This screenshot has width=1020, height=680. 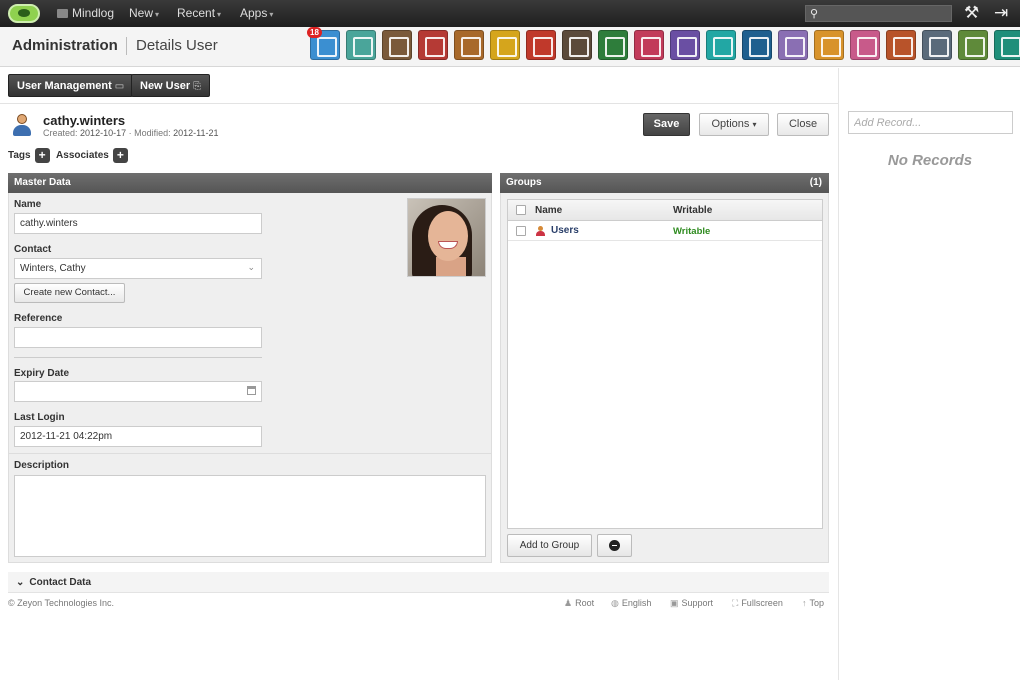 What do you see at coordinates (793, 45) in the screenshot?
I see `documents-app-icon` at bounding box center [793, 45].